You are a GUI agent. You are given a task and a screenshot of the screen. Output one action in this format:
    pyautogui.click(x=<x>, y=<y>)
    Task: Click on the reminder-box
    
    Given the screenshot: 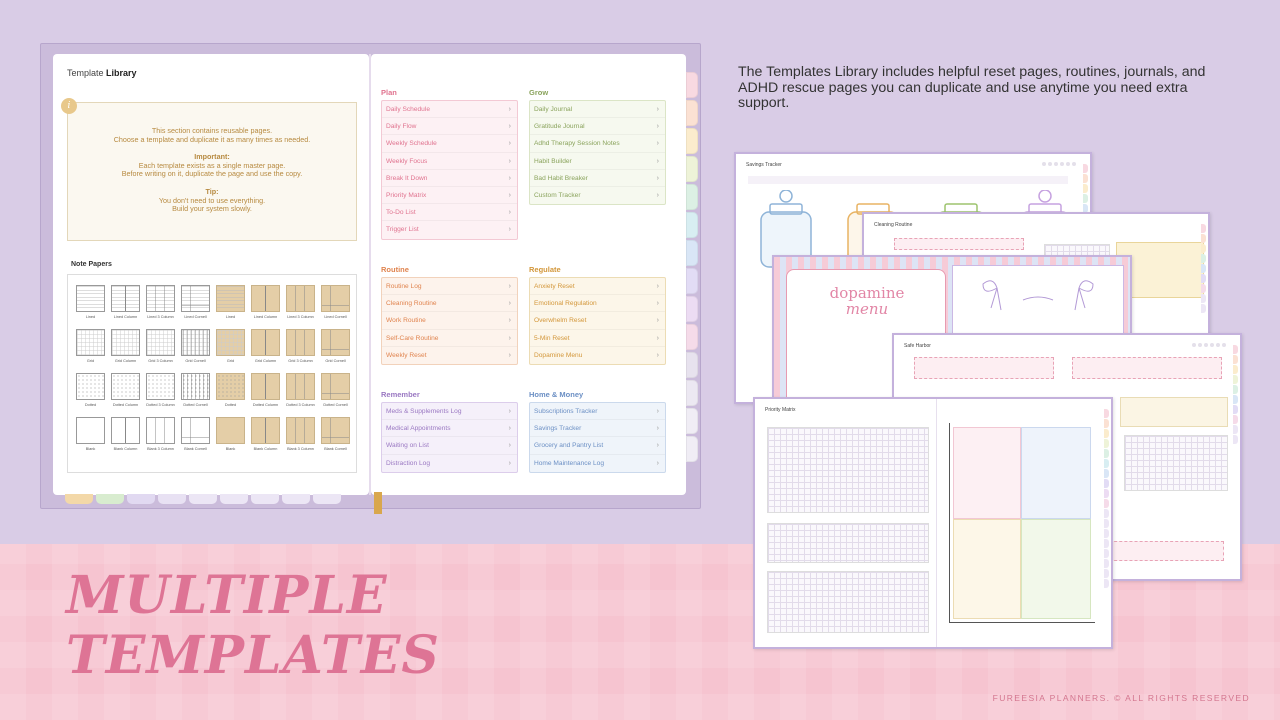 What is the action you would take?
    pyautogui.click(x=984, y=368)
    